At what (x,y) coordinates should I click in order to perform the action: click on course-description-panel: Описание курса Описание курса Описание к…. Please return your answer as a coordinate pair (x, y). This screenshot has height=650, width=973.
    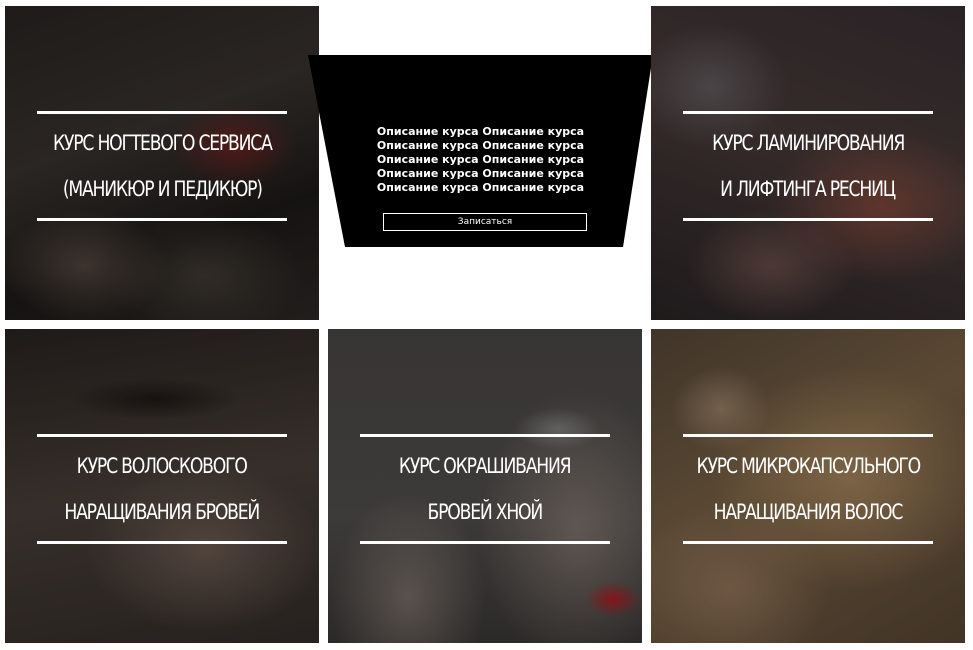
    Looking at the image, I should click on (480, 151).